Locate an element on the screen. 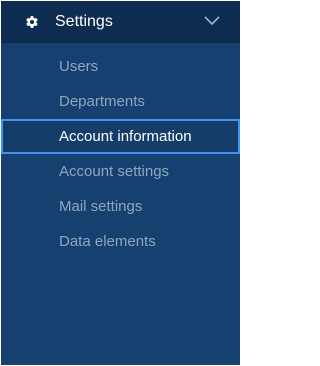 Image resolution: width=320 pixels, height=366 pixels. menu-item-mail-settings: Mail settings is located at coordinates (120, 206).